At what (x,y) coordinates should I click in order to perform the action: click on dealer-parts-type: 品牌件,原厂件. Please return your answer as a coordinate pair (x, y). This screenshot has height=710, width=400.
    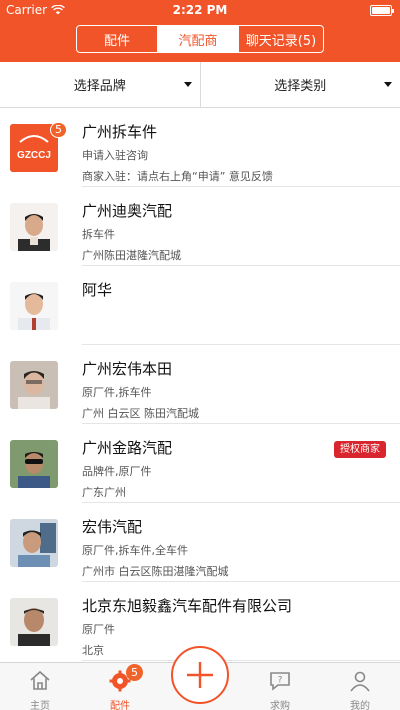
    Looking at the image, I should click on (117, 471).